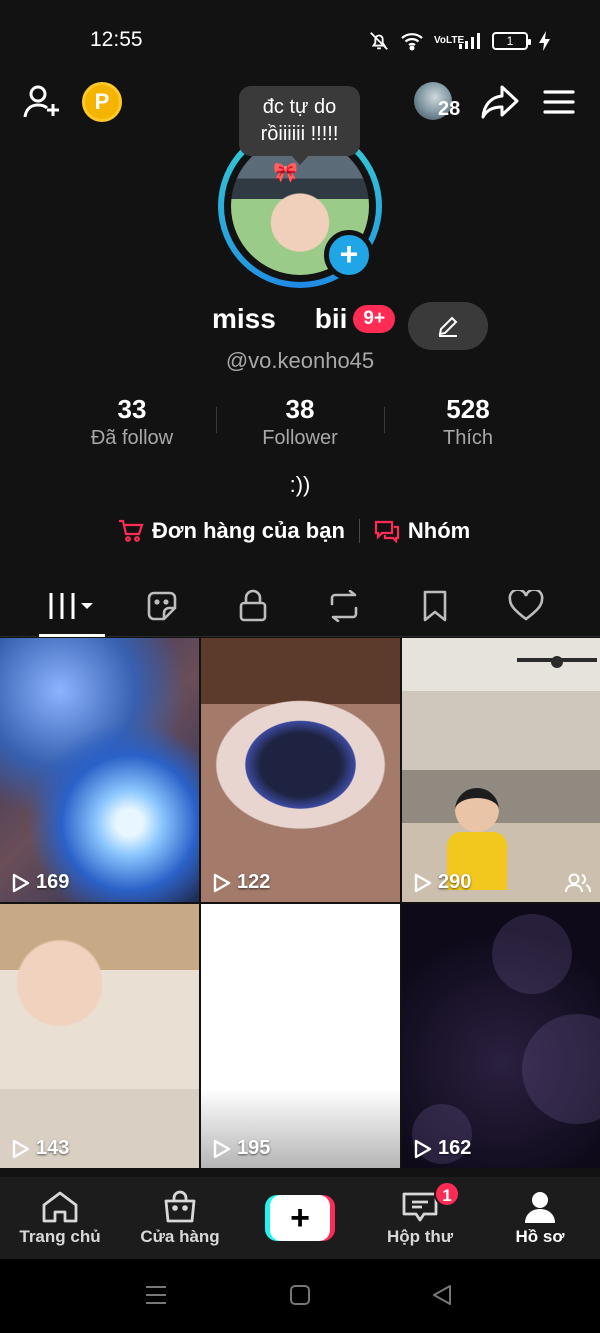 This screenshot has width=600, height=1333. I want to click on tab-private, so click(252, 605).